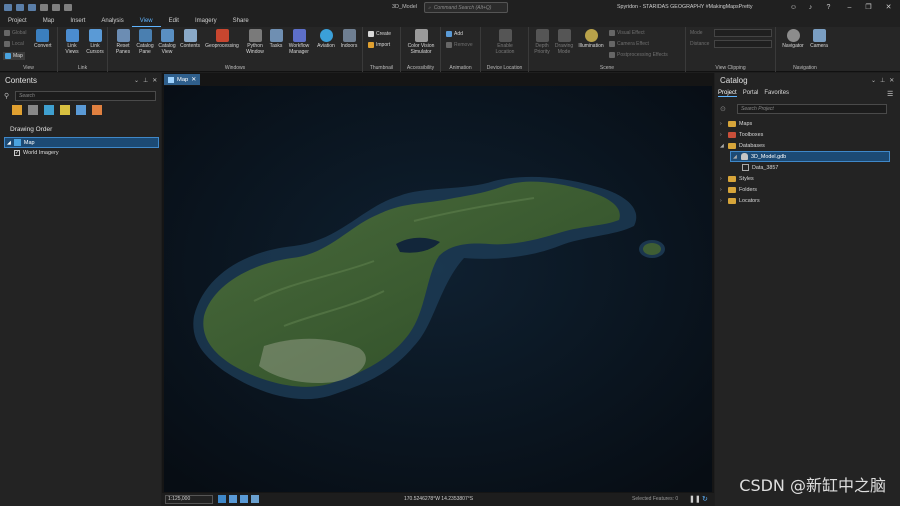  Describe the element at coordinates (244, 499) in the screenshot. I see `snapping-icon` at that location.